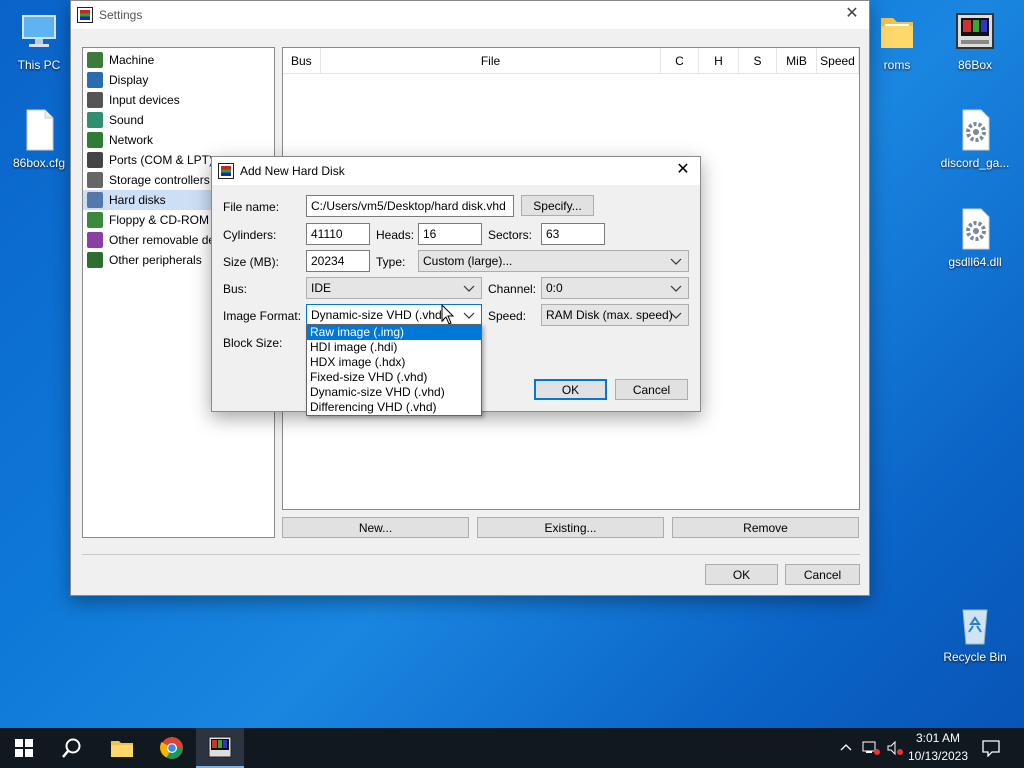 The image size is (1024, 768). I want to click on desktop-icon-gsdll64: gsdll64.dll, so click(975, 238).